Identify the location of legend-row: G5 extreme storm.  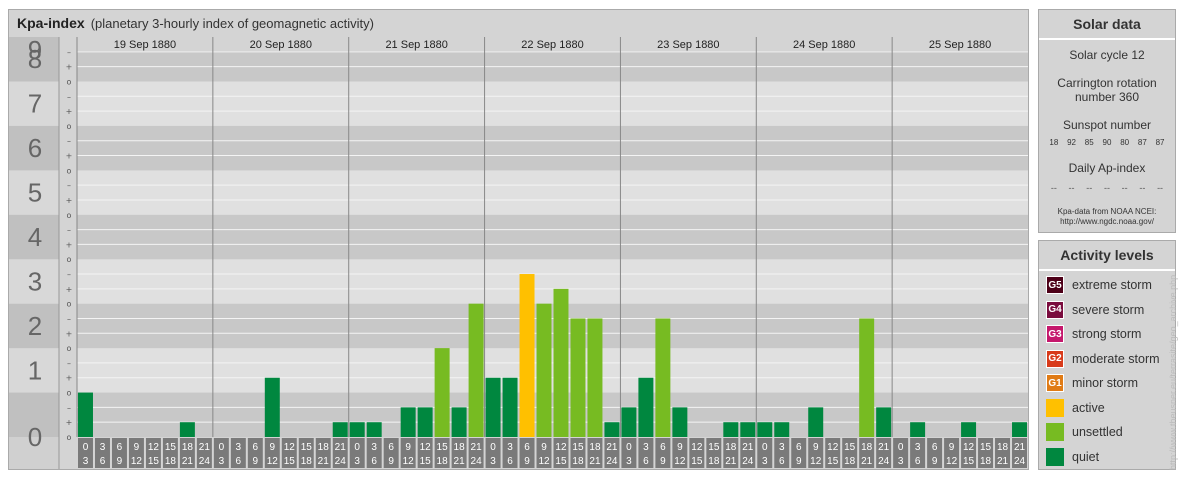
(1107, 285).